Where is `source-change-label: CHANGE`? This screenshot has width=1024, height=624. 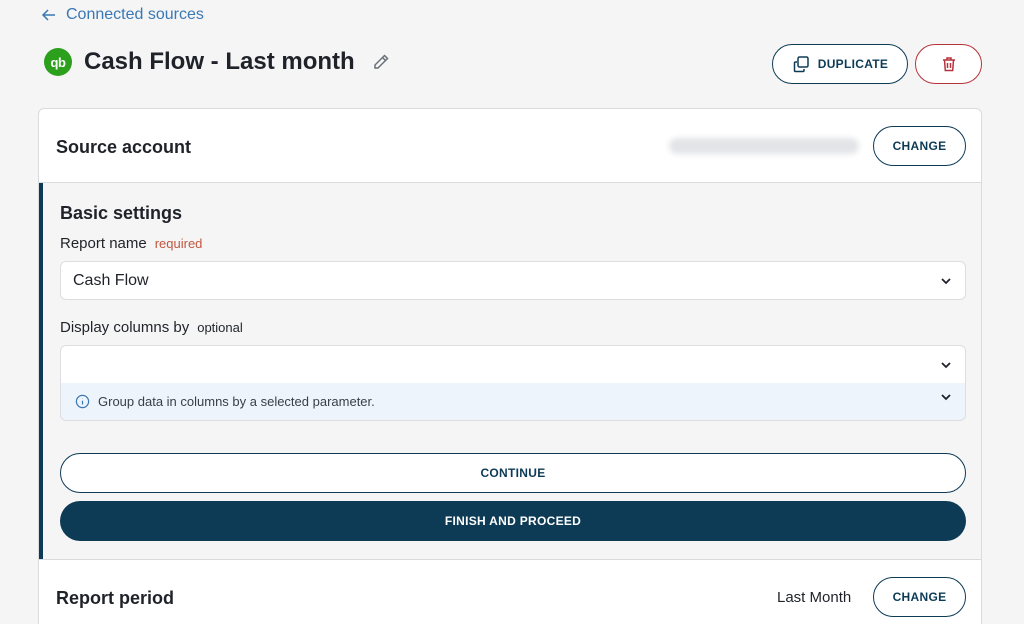
source-change-label: CHANGE is located at coordinates (919, 146).